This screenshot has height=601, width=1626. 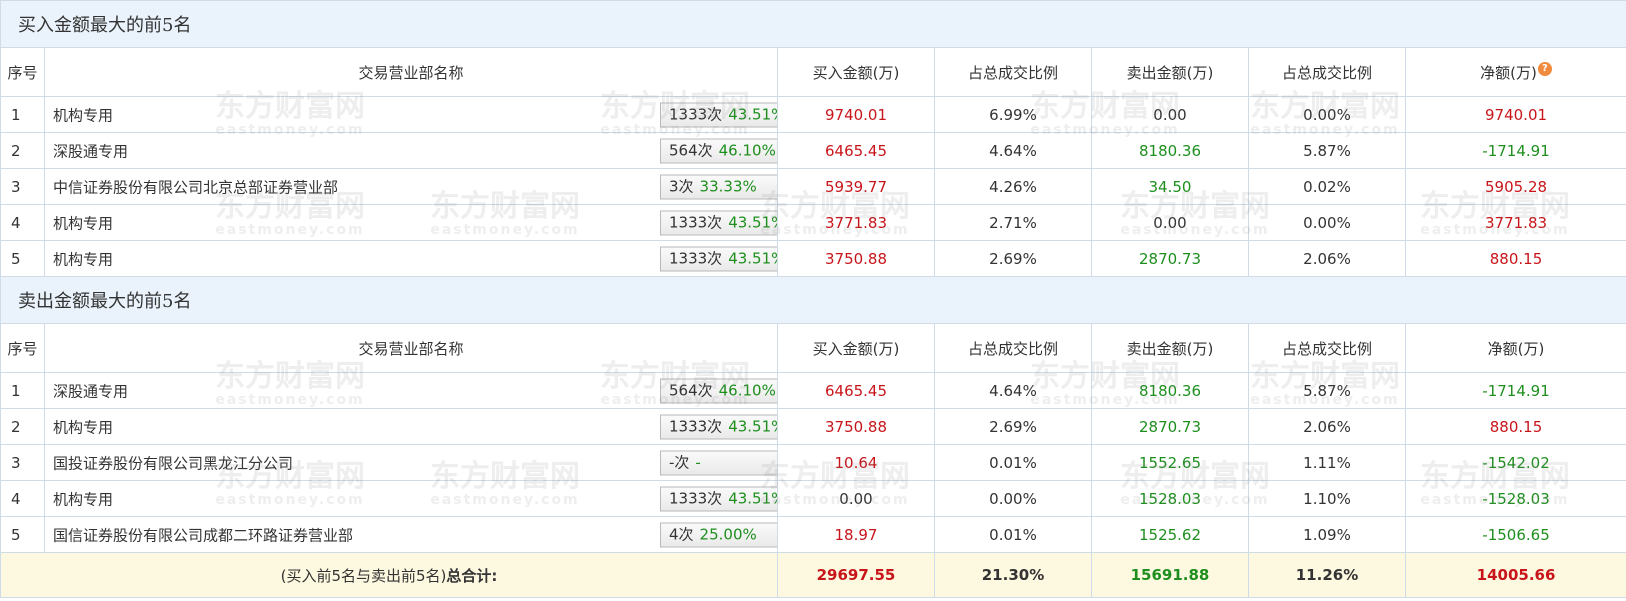 I want to click on sell-ratio: 5.87%, so click(x=1327, y=150).